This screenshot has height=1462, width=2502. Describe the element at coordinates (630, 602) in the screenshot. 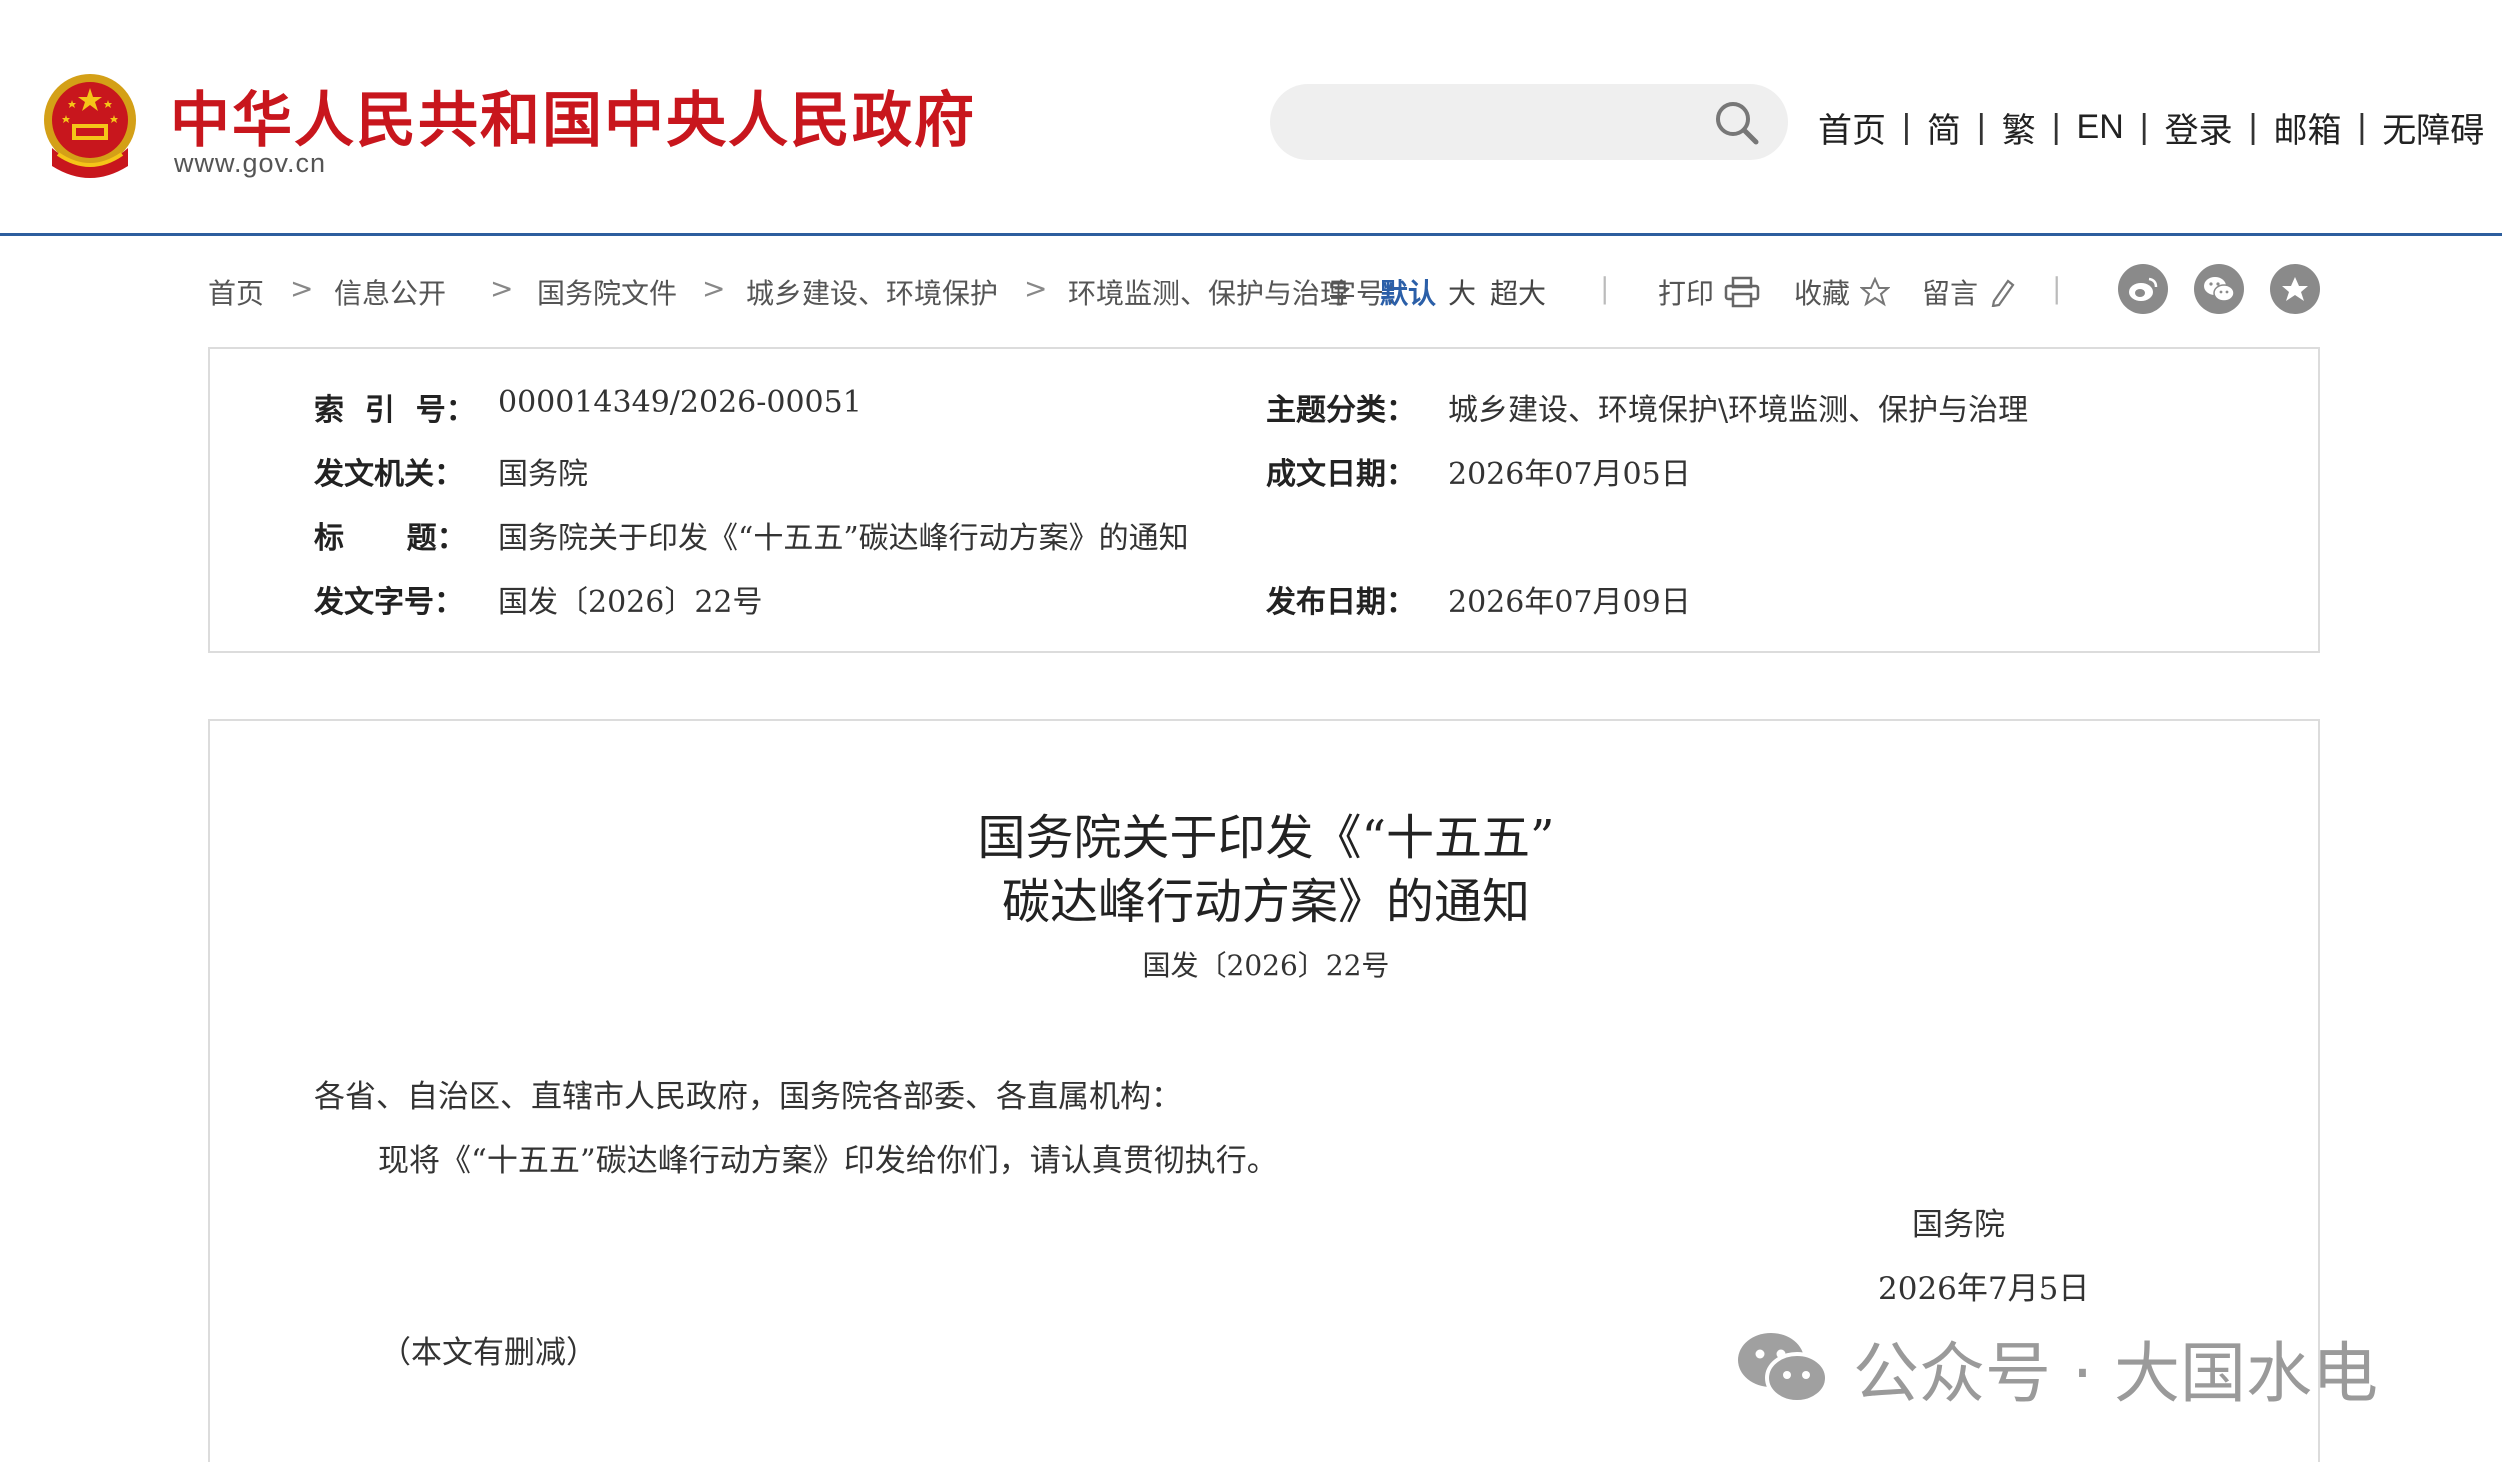

I see `meta-doc-no-value: 国发〔2026〕22号` at that location.